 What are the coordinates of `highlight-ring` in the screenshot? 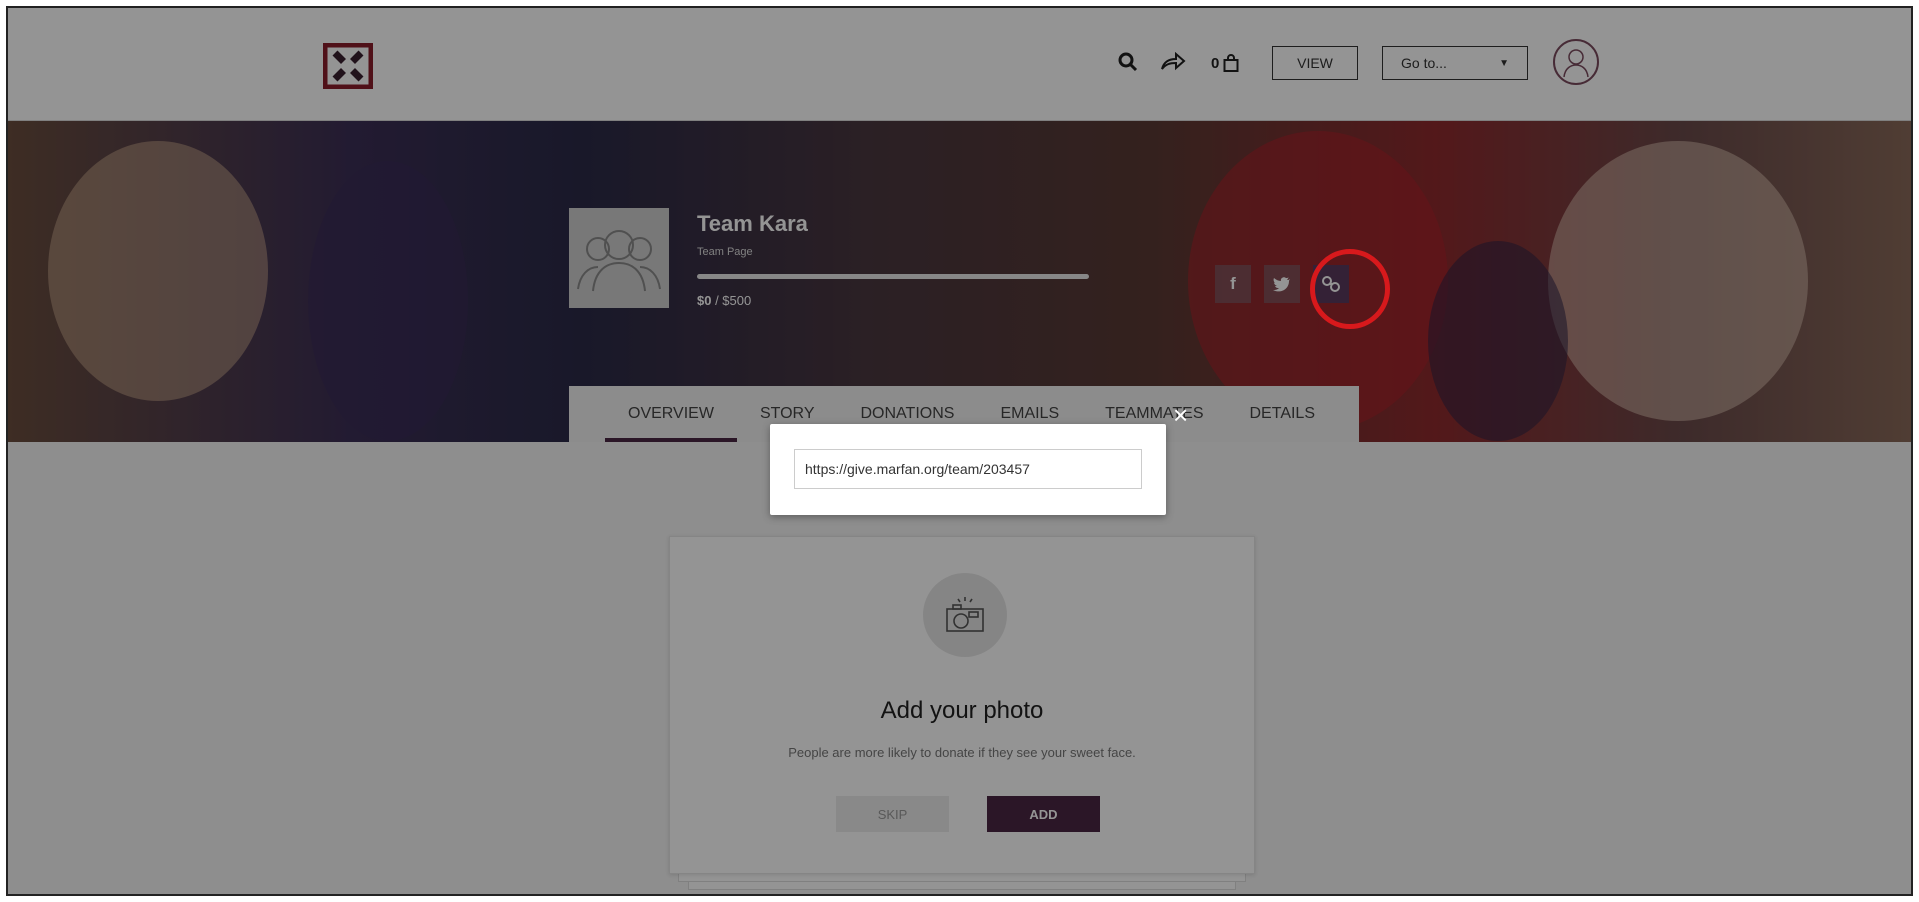 It's located at (1350, 289).